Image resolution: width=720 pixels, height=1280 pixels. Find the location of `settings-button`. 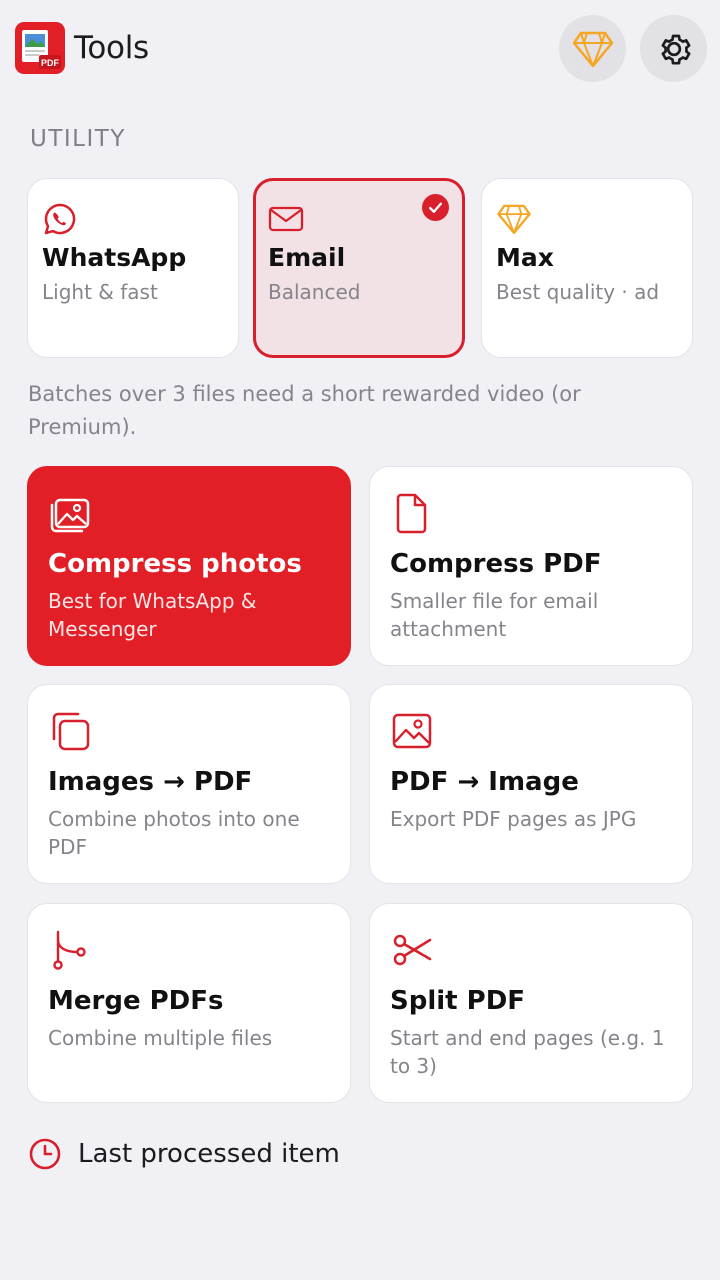

settings-button is located at coordinates (673, 48).